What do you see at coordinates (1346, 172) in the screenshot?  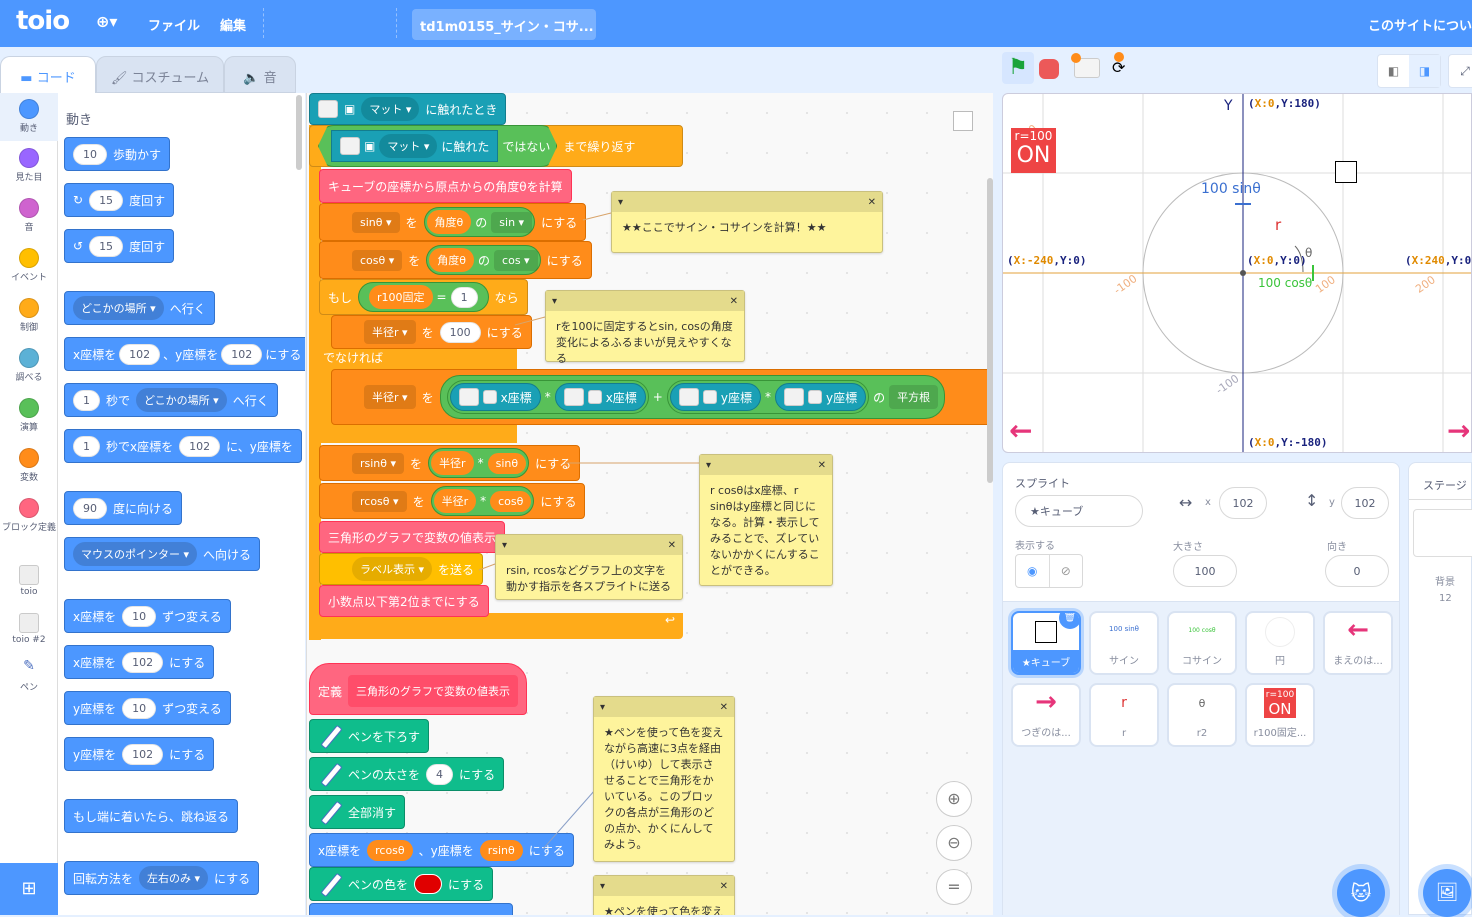 I see `cube-sprite` at bounding box center [1346, 172].